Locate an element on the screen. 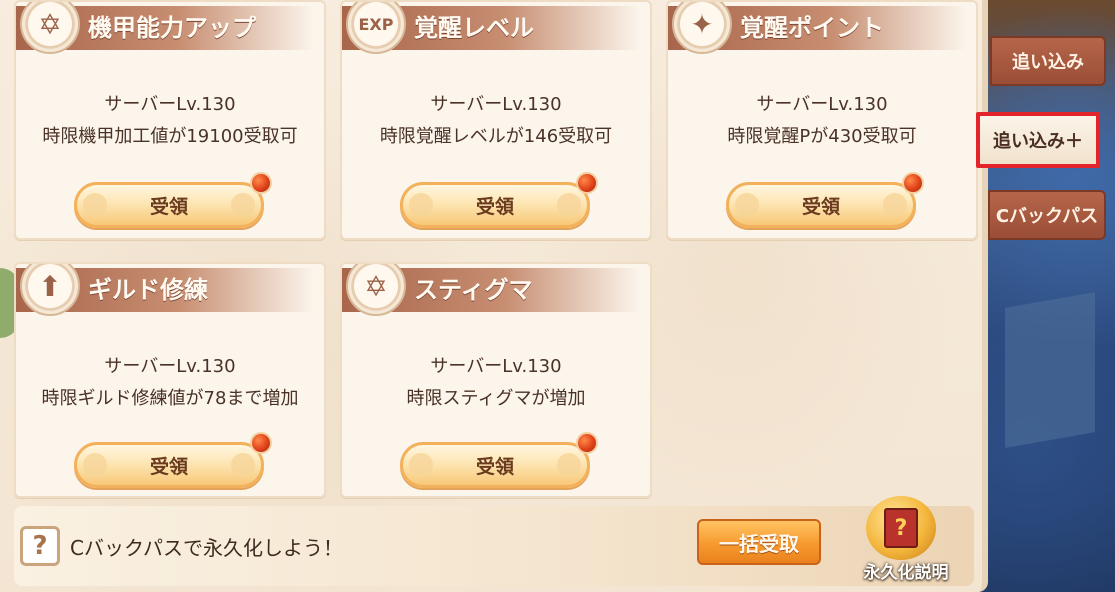 The width and height of the screenshot is (1115, 592). bulk-claim-button: 一括受取 is located at coordinates (759, 542).